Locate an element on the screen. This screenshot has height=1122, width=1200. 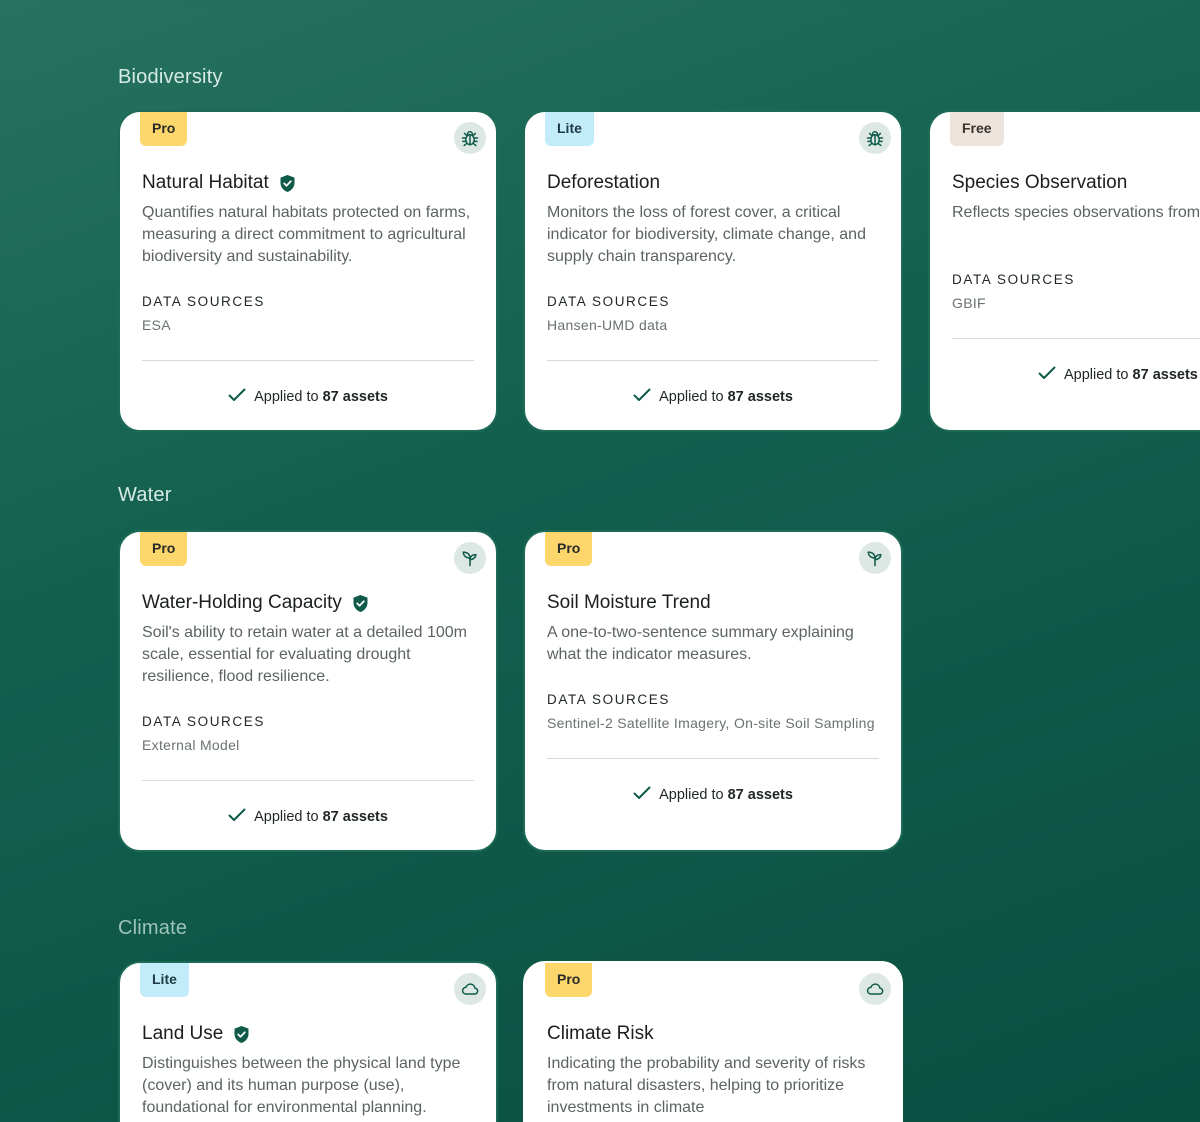
card-title: Natural Habitat is located at coordinates (219, 183).